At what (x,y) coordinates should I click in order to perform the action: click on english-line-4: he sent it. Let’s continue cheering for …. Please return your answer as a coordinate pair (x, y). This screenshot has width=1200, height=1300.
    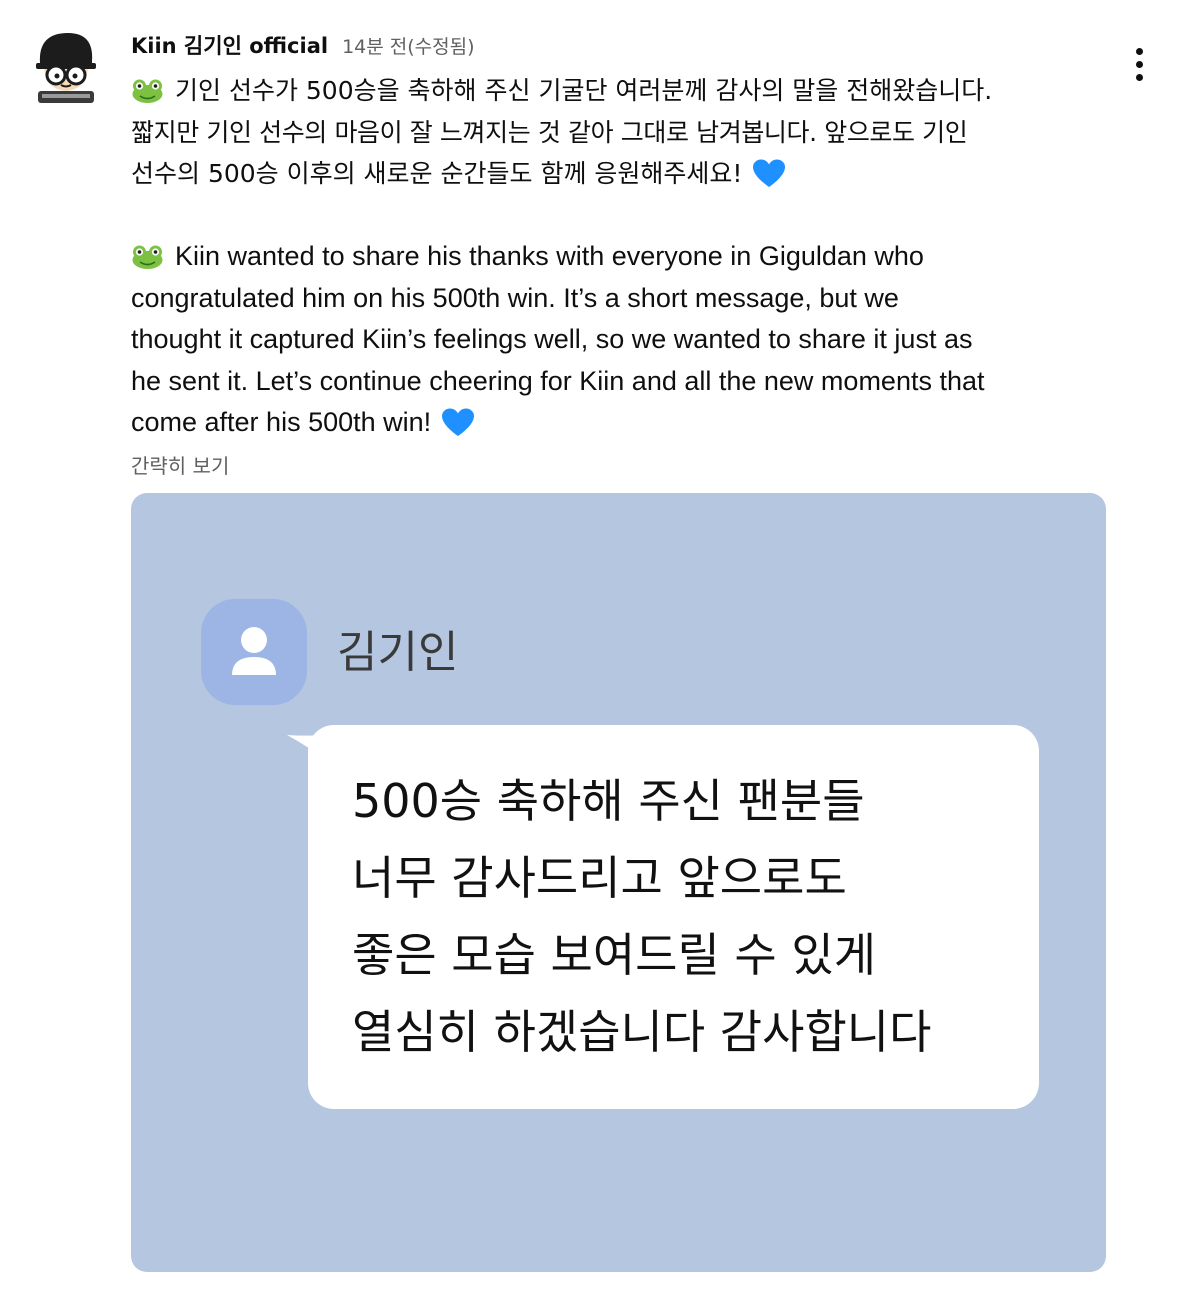
    Looking at the image, I should click on (641, 382).